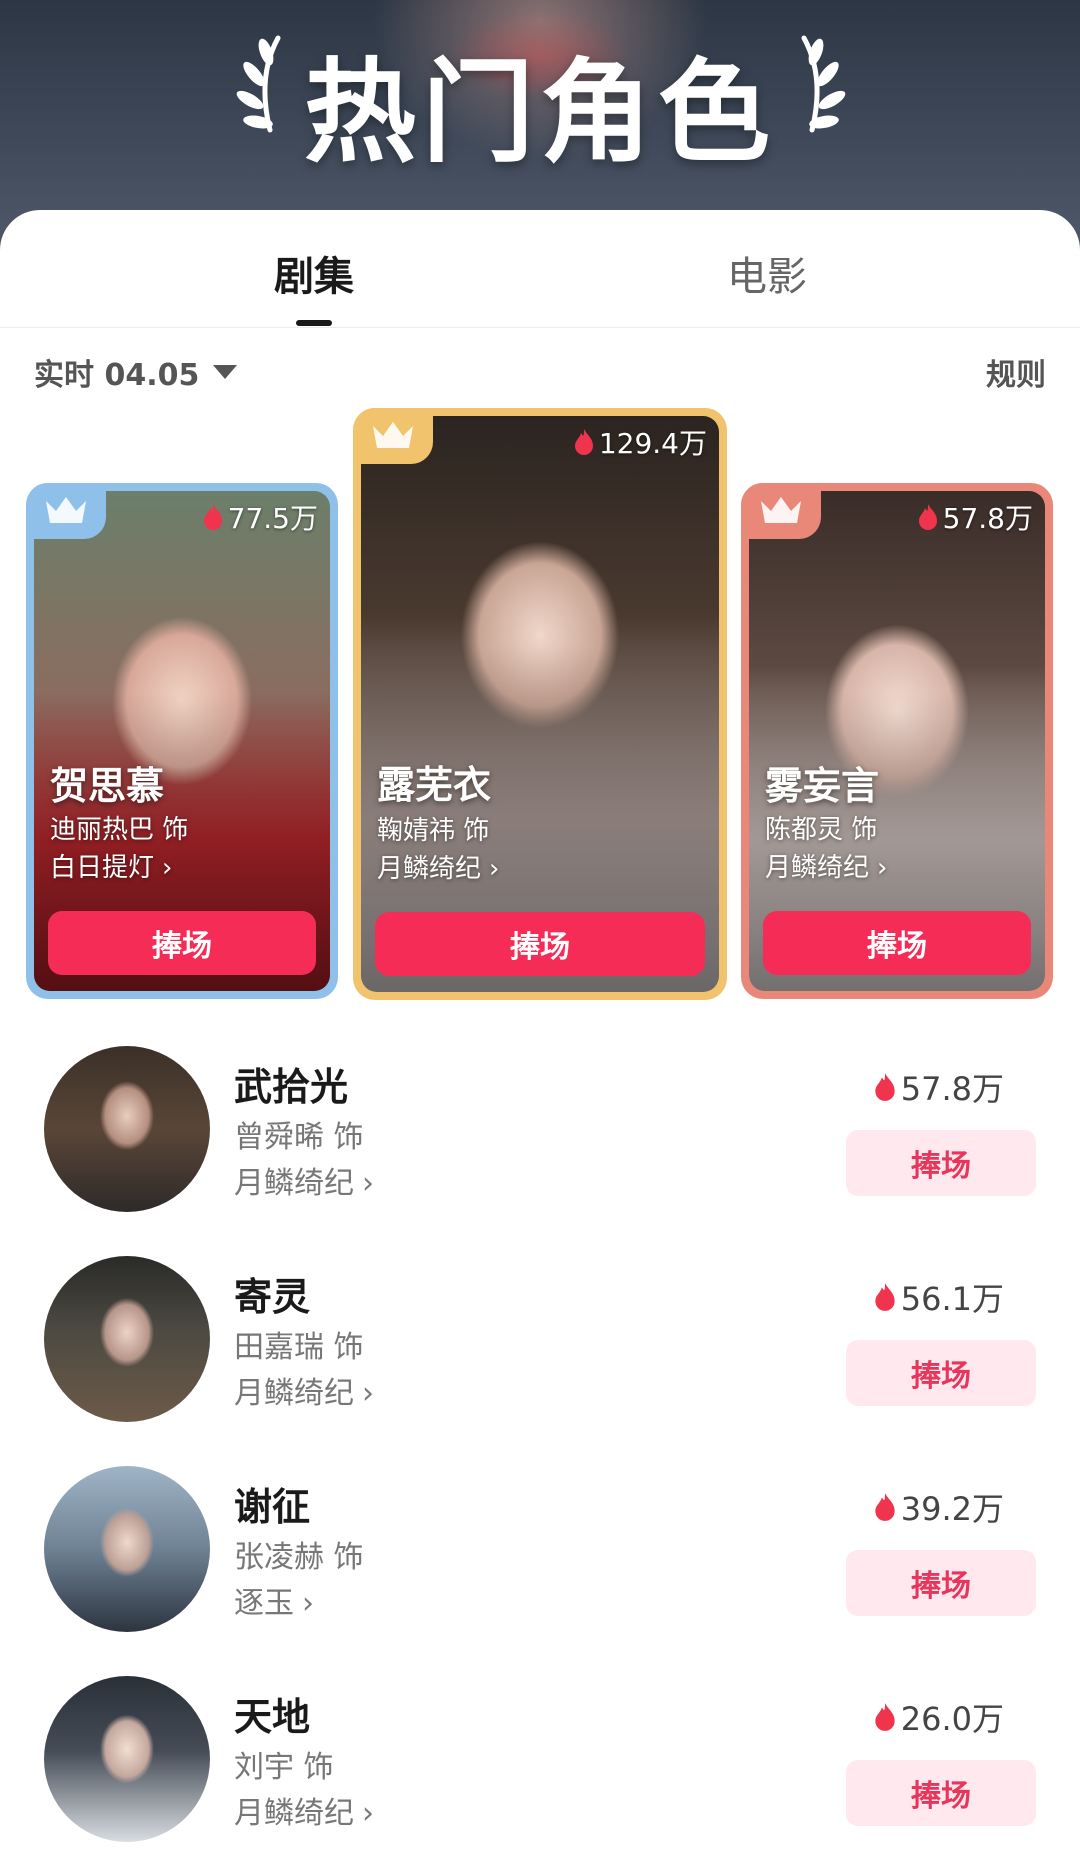 The height and width of the screenshot is (1856, 1080). Describe the element at coordinates (540, 113) in the screenshot. I see `page-title: 热门角色` at that location.